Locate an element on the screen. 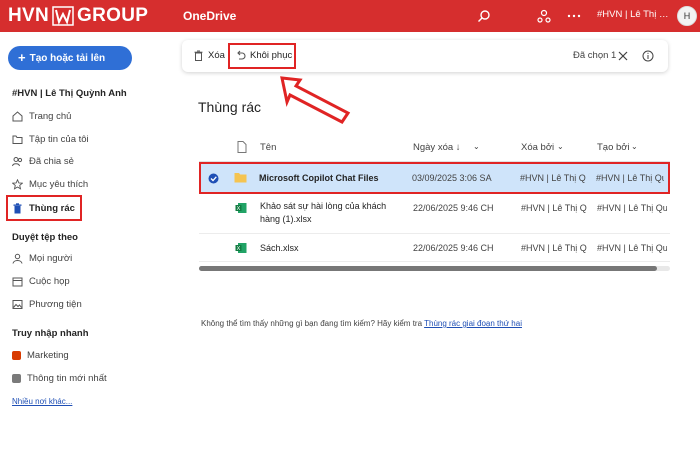 This screenshot has height=453, width=700. sidebar-item-media: Phương tiện is located at coordinates (83, 304).